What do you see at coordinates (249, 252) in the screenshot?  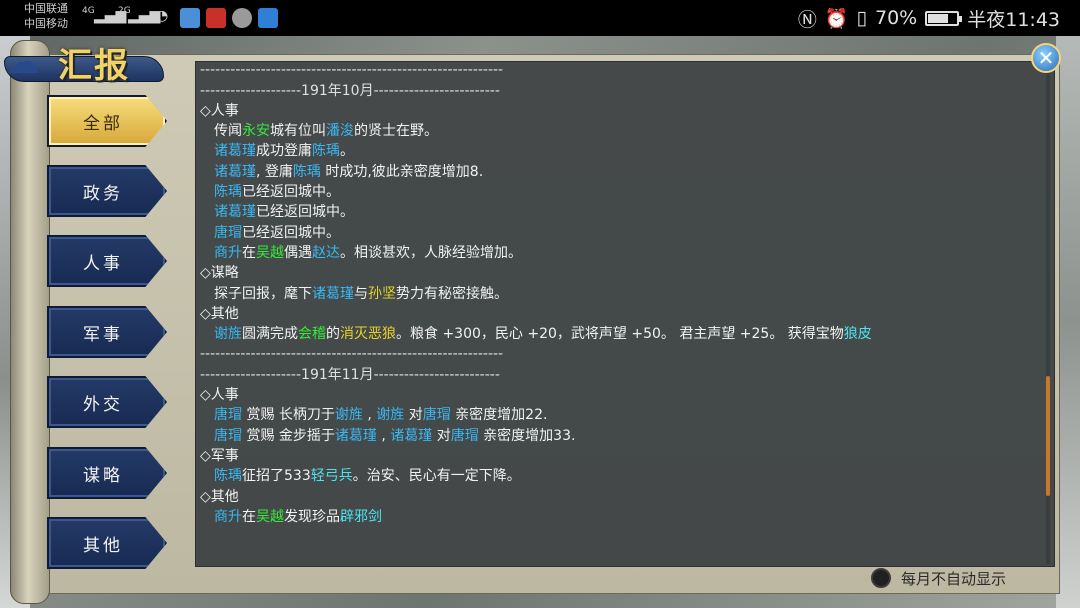 I see `log-text-segment: 在` at bounding box center [249, 252].